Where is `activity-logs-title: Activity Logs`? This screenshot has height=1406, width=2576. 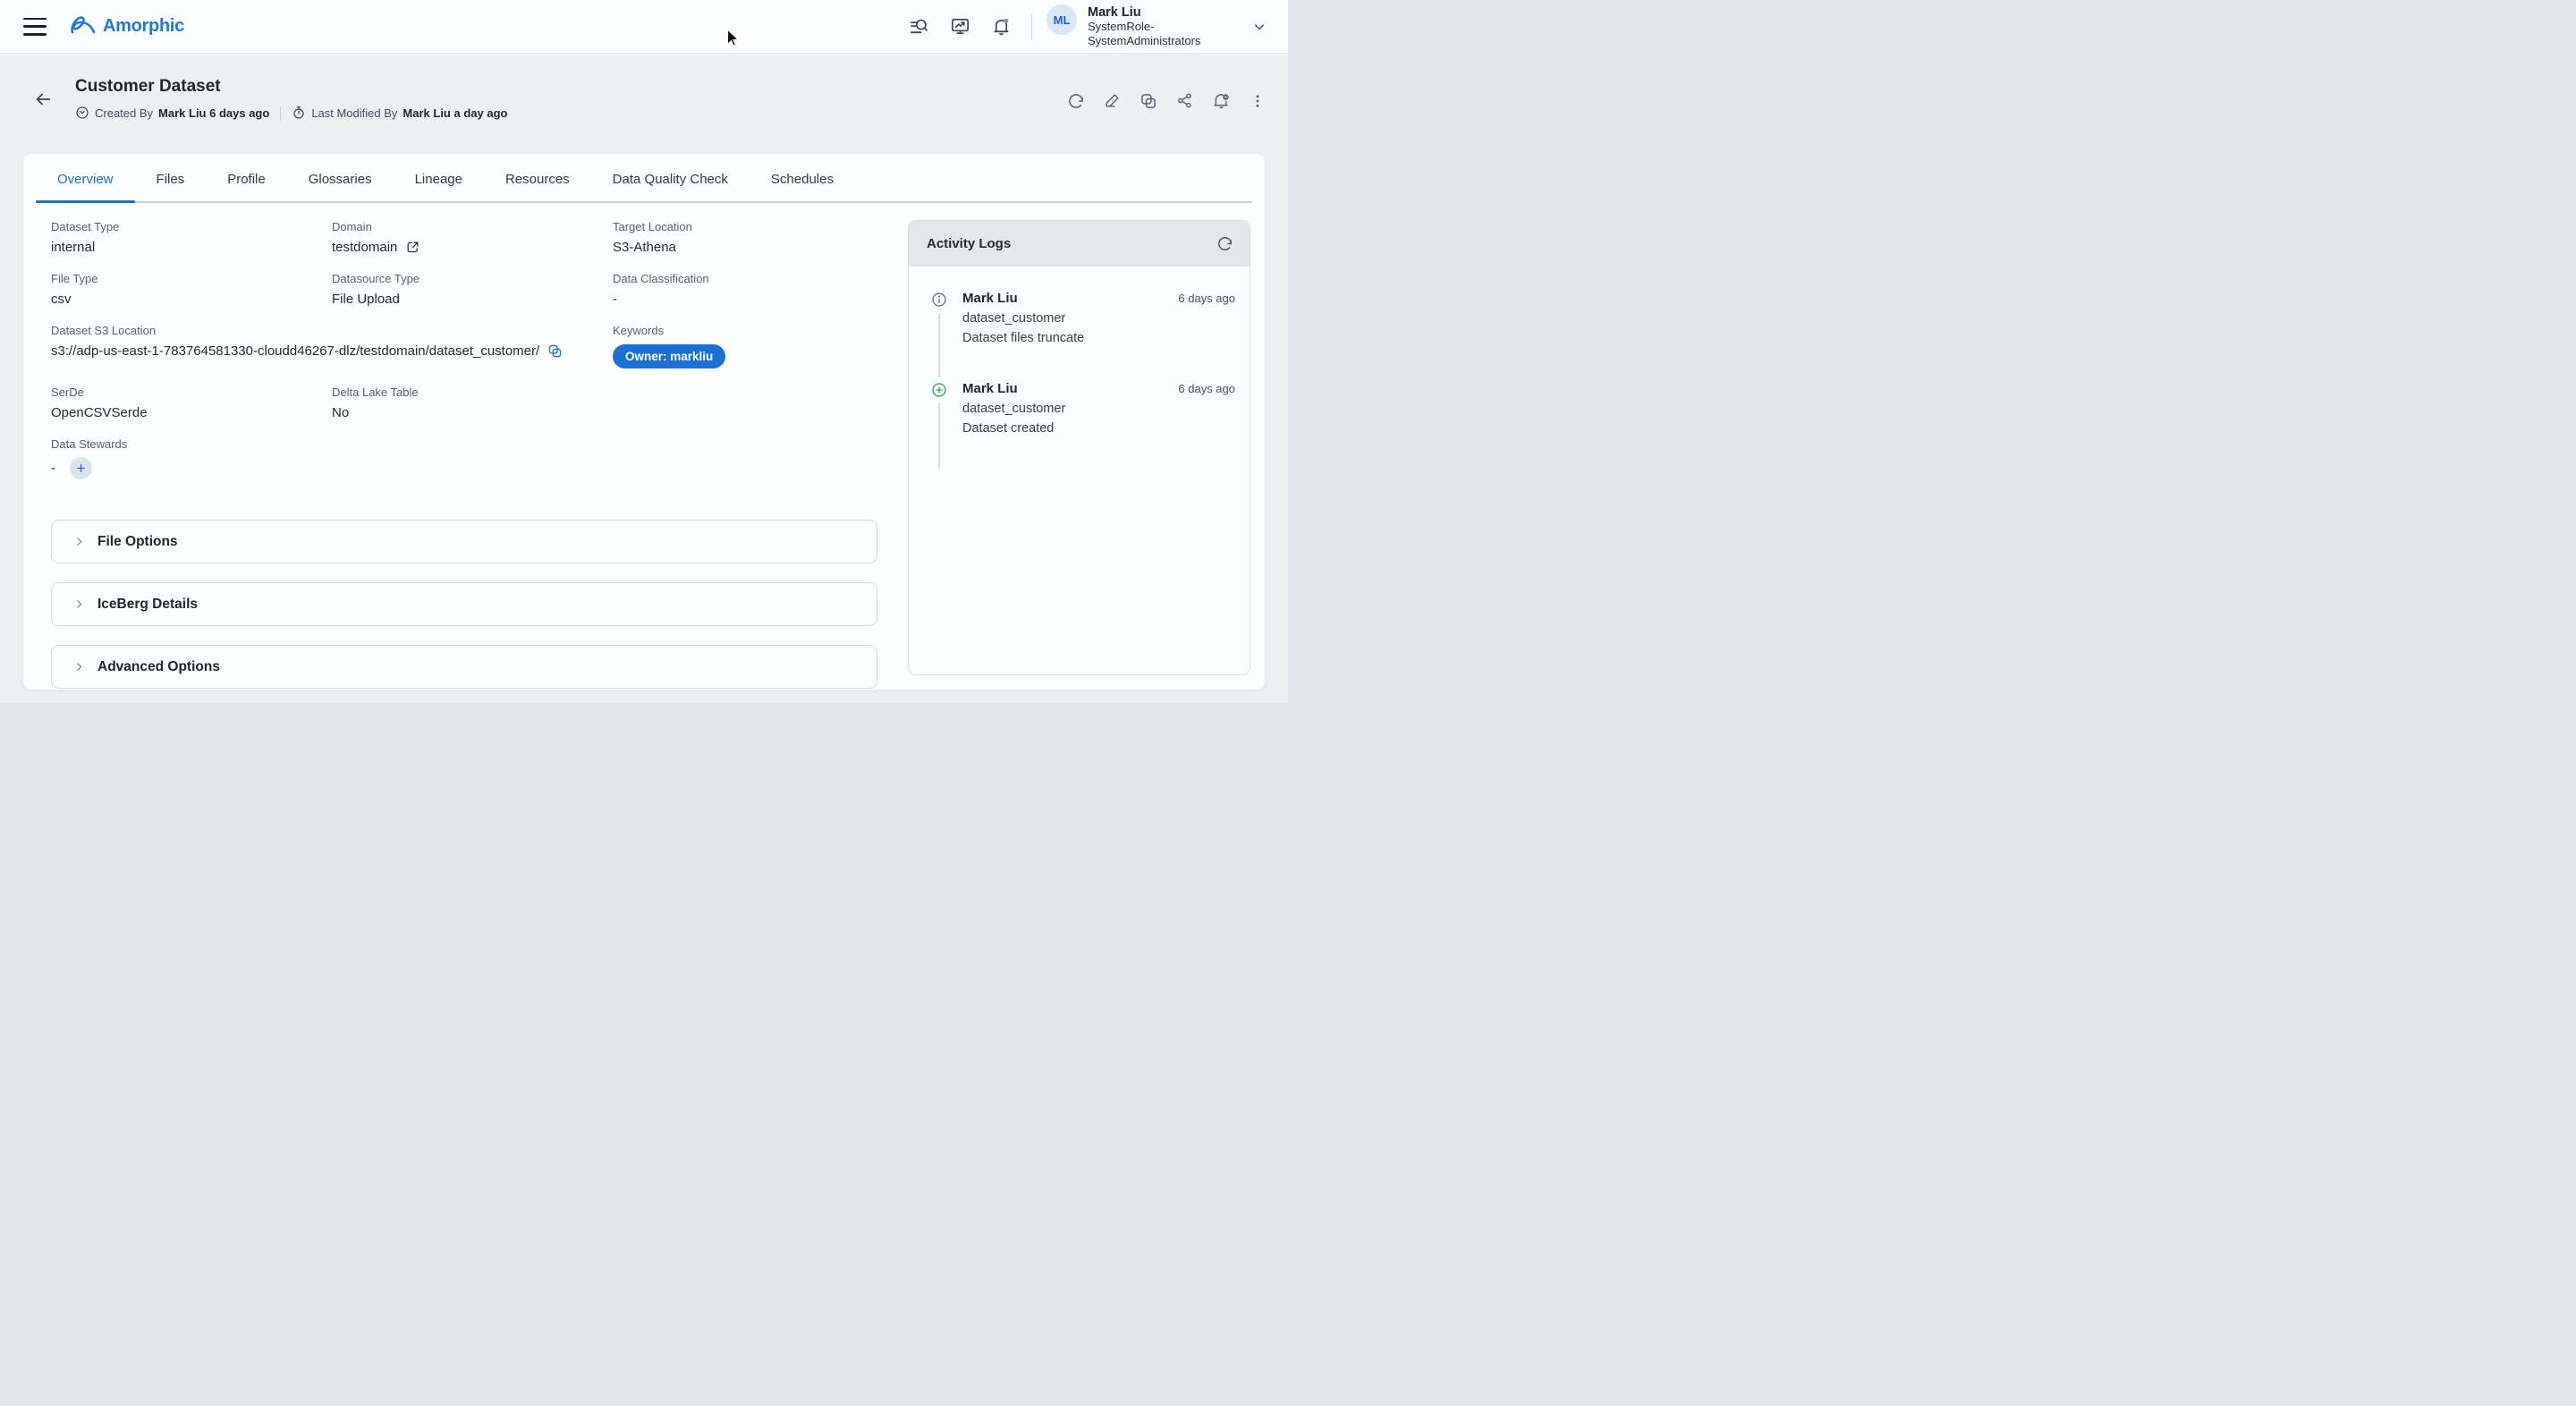
activity-logs-title: Activity Logs is located at coordinates (969, 244).